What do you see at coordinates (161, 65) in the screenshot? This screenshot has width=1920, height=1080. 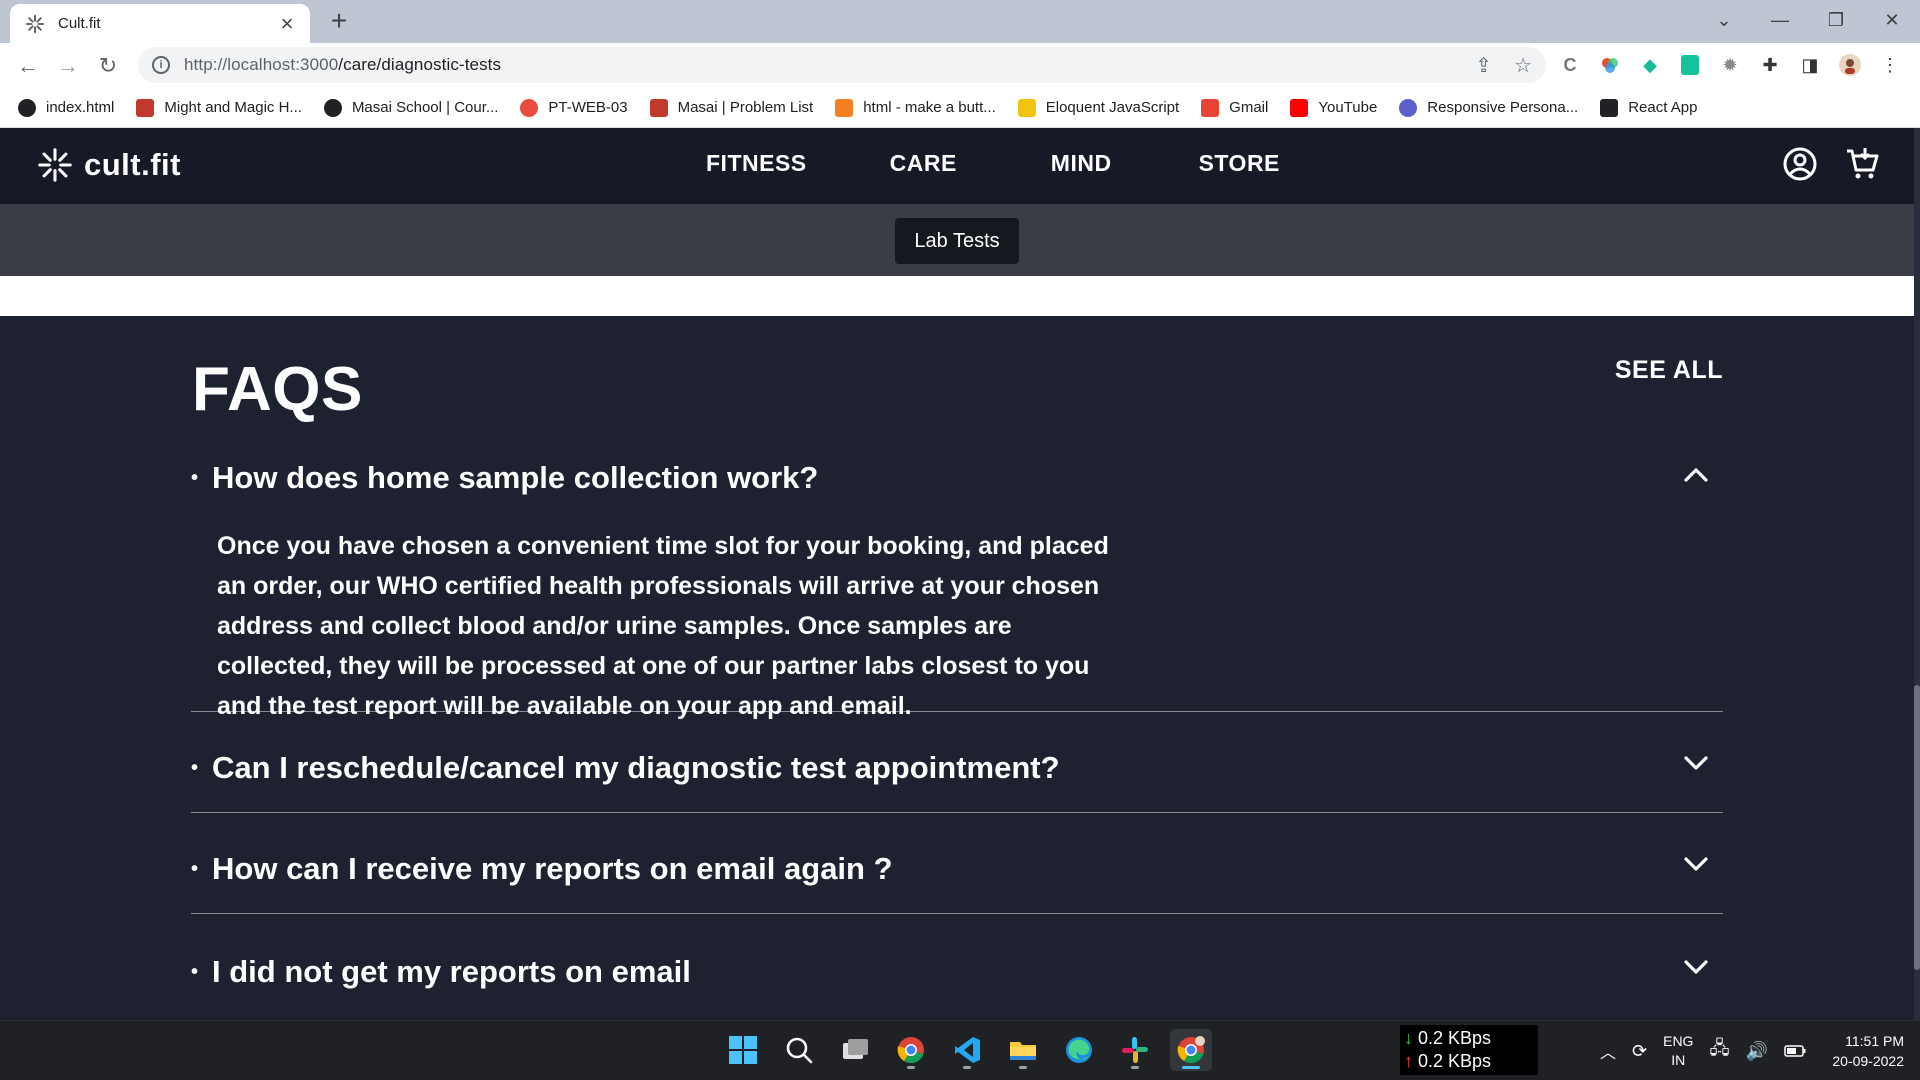 I see `site-info-icon: i` at bounding box center [161, 65].